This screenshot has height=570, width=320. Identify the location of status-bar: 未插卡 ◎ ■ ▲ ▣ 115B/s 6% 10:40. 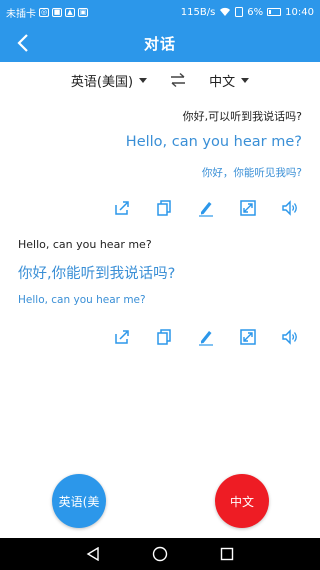
(160, 12).